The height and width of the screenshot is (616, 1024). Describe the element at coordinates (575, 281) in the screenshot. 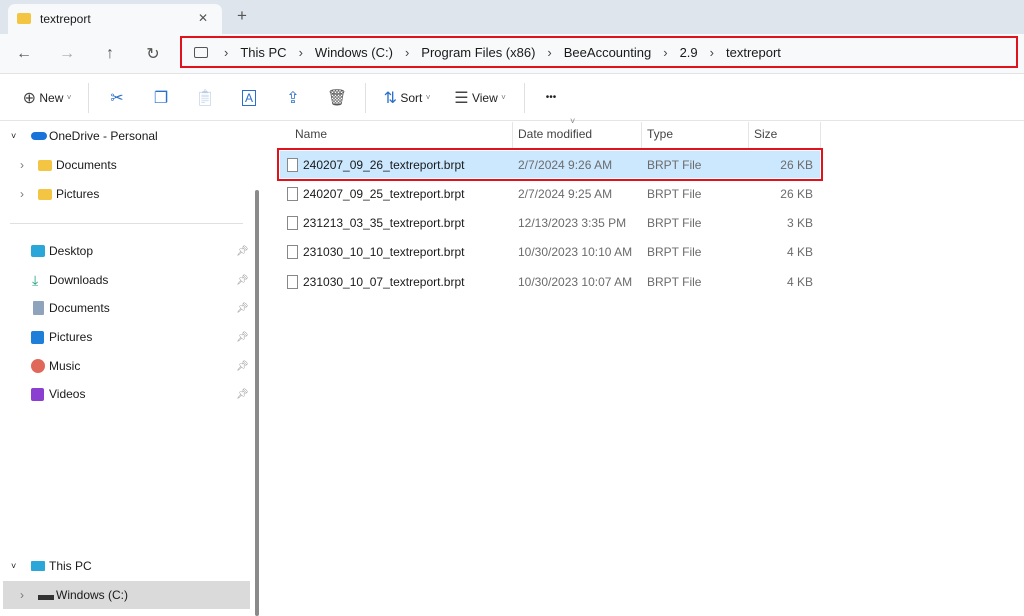

I see `file-date: 10/30/2023 10:07 AM` at that location.